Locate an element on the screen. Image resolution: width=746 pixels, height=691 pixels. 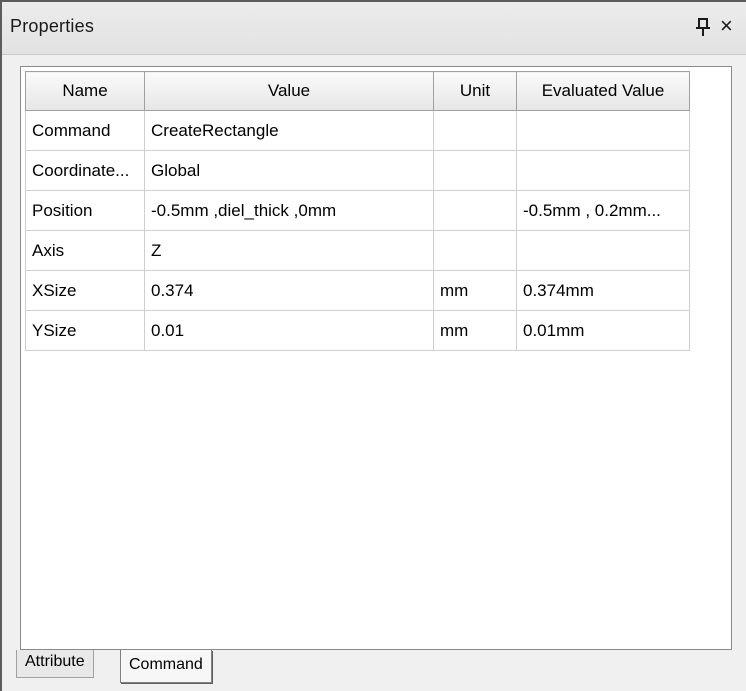
cell-value: CreateRectangle is located at coordinates (289, 130).